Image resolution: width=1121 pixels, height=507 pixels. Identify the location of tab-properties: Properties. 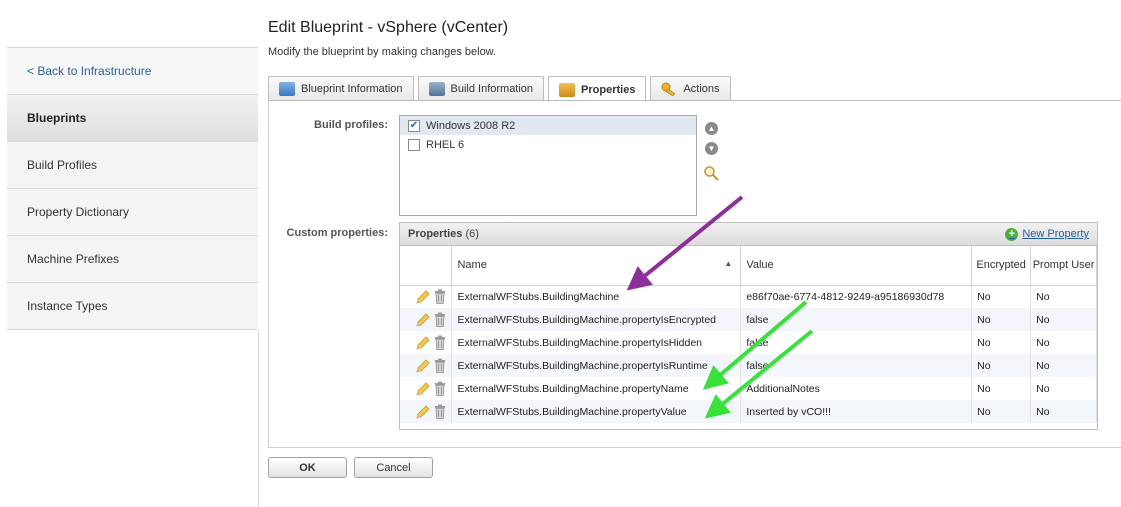
(597, 89).